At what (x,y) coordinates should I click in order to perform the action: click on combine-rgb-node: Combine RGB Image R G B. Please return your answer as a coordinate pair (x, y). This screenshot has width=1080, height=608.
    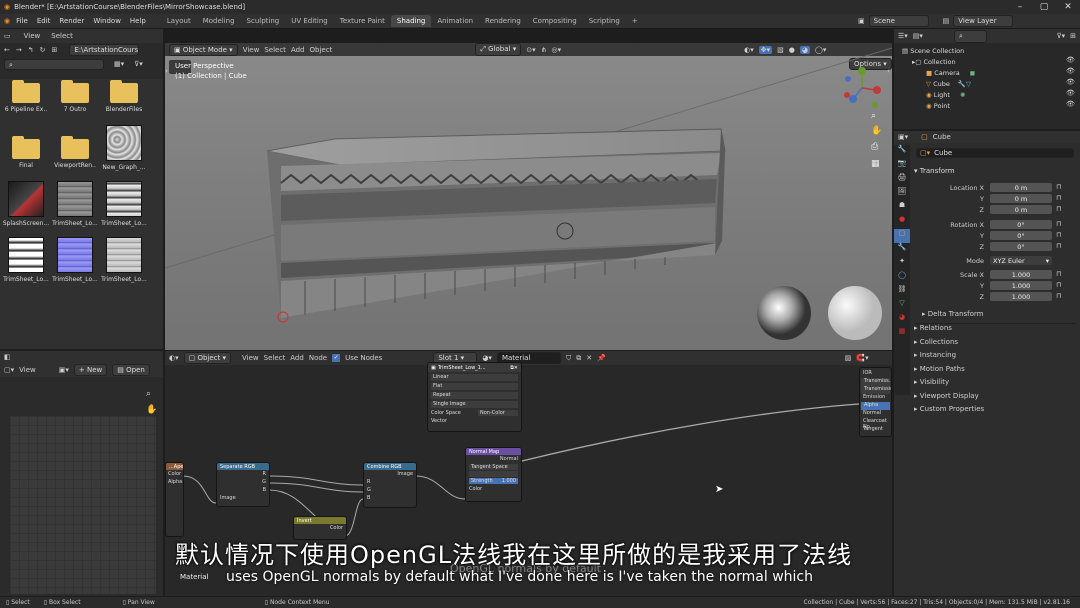
    Looking at the image, I should click on (390, 485).